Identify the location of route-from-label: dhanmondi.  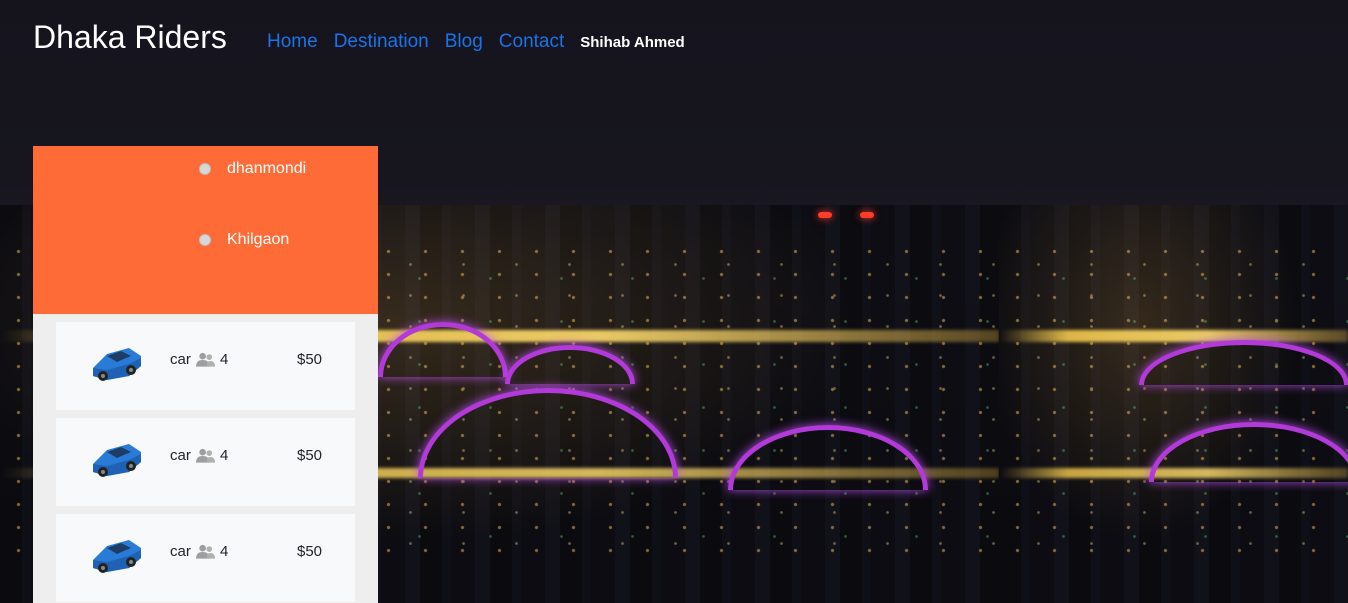
(267, 168).